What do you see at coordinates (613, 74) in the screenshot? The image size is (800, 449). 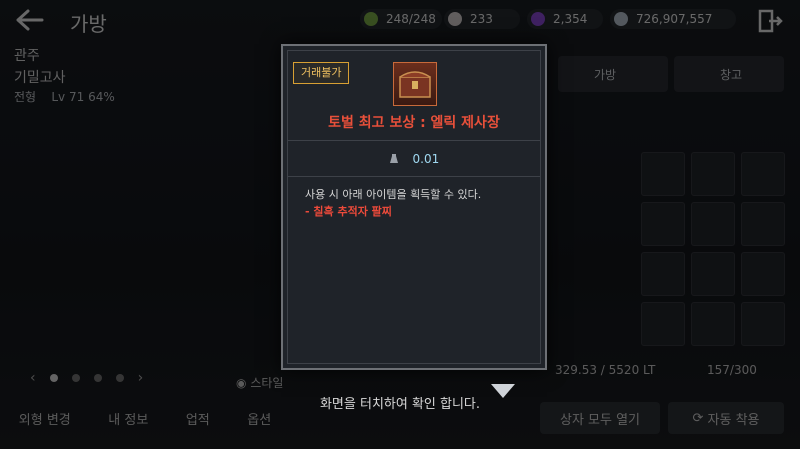 I see `tab-bag: 가방` at bounding box center [613, 74].